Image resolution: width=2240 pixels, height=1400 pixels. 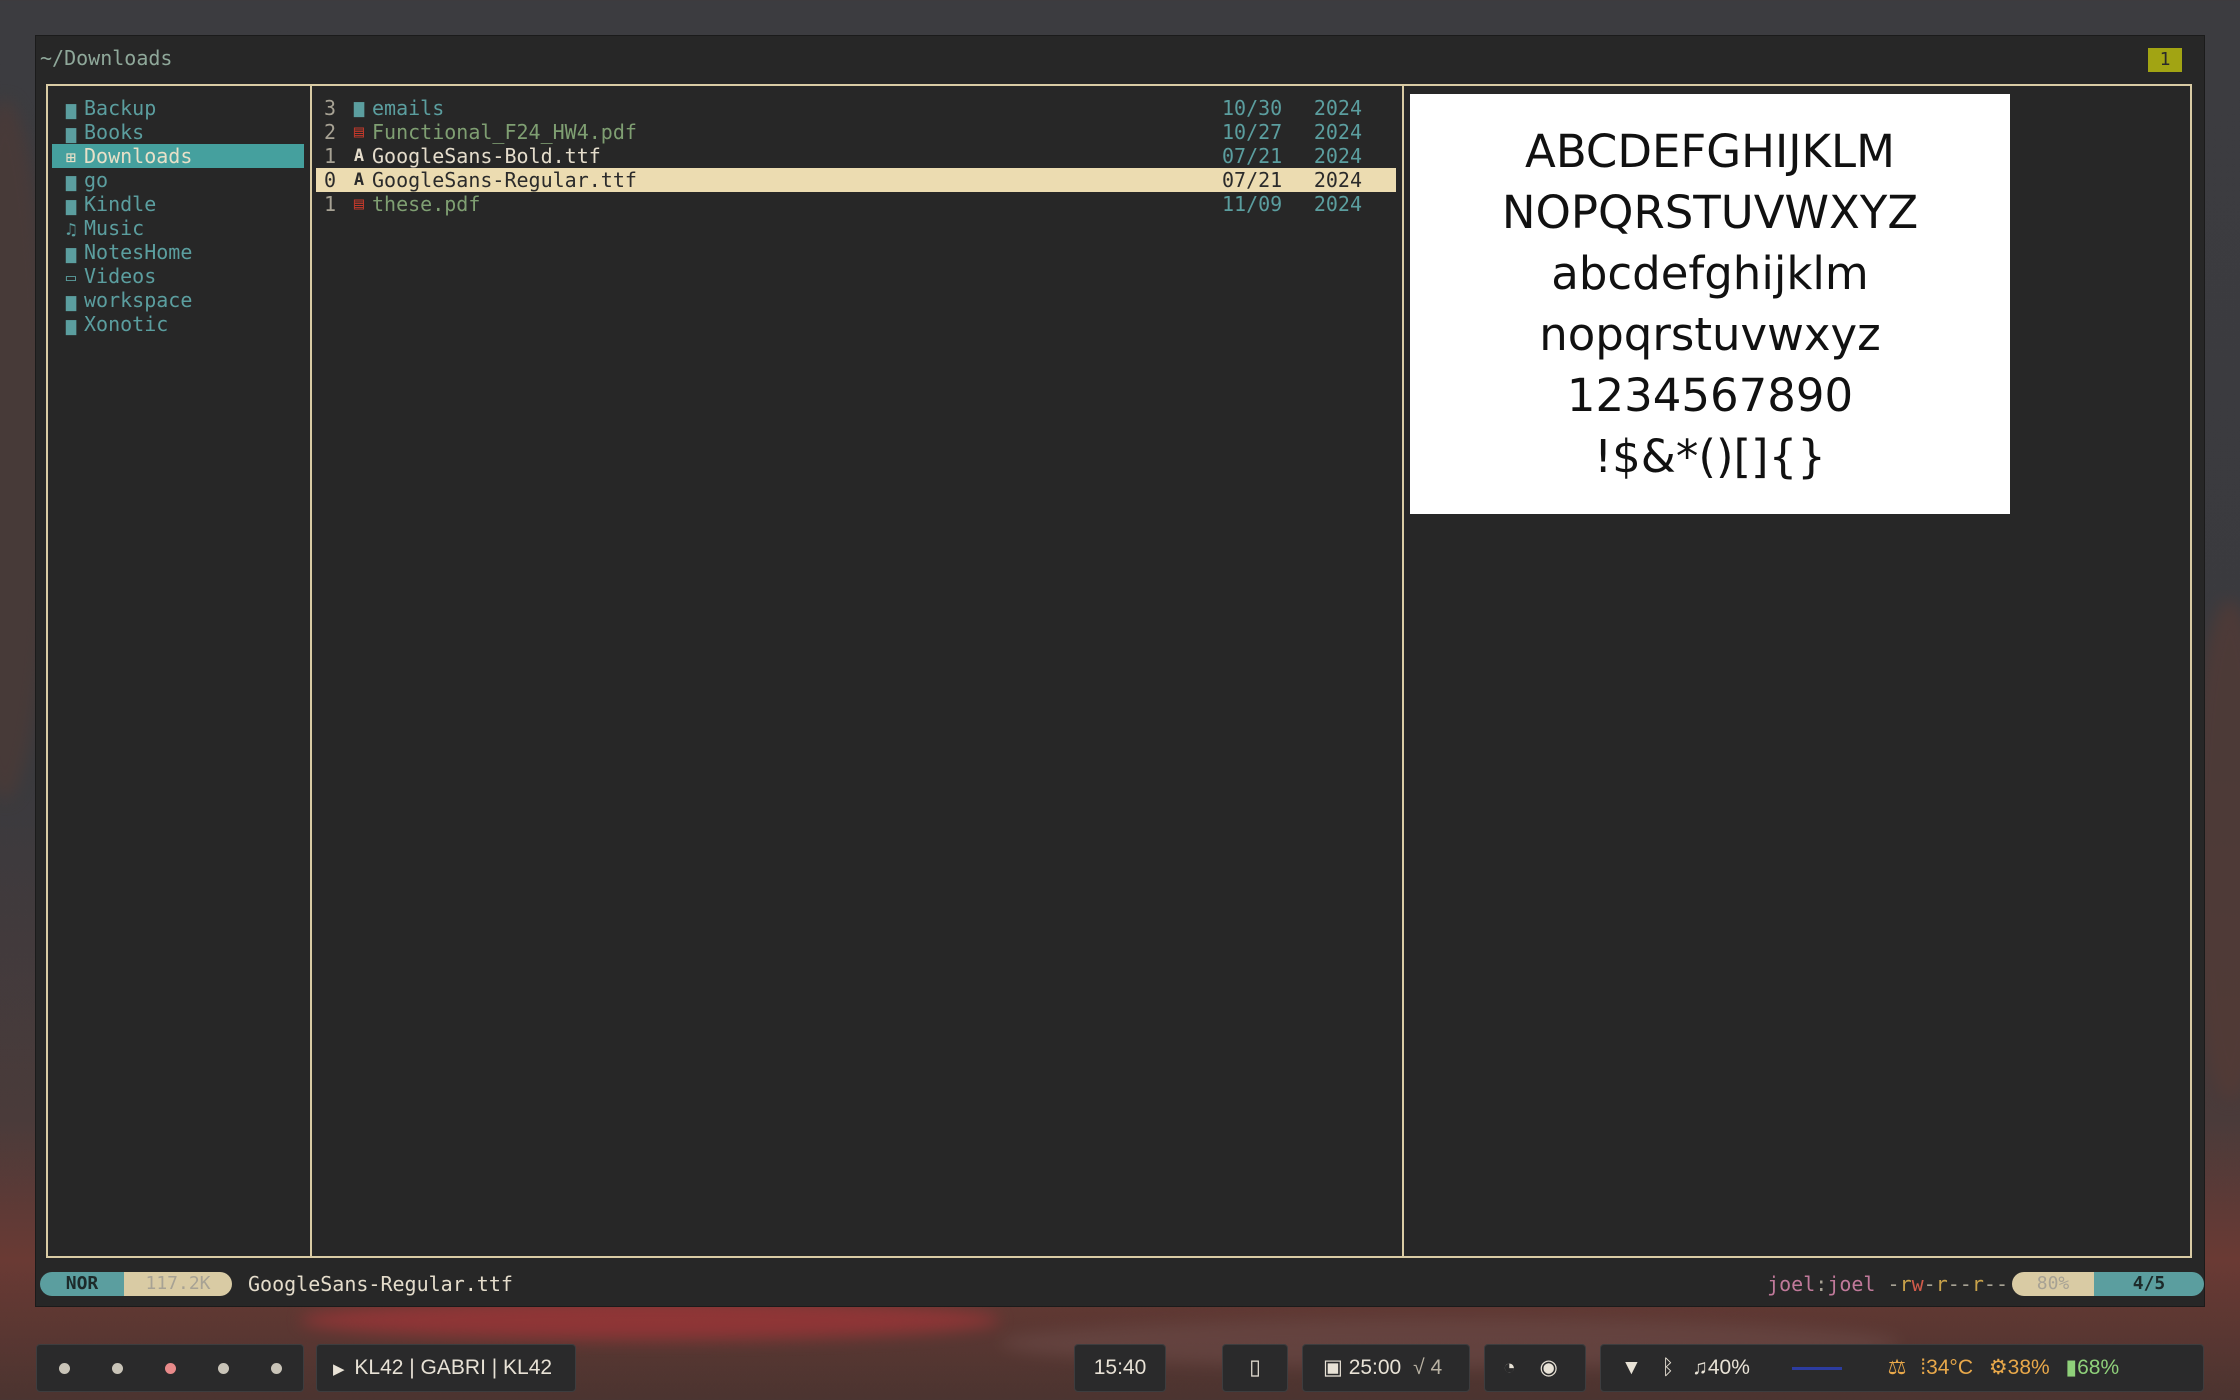 I want to click on pomodoro-timer: ▣ 25:00 √ 4, so click(x=1386, y=1368).